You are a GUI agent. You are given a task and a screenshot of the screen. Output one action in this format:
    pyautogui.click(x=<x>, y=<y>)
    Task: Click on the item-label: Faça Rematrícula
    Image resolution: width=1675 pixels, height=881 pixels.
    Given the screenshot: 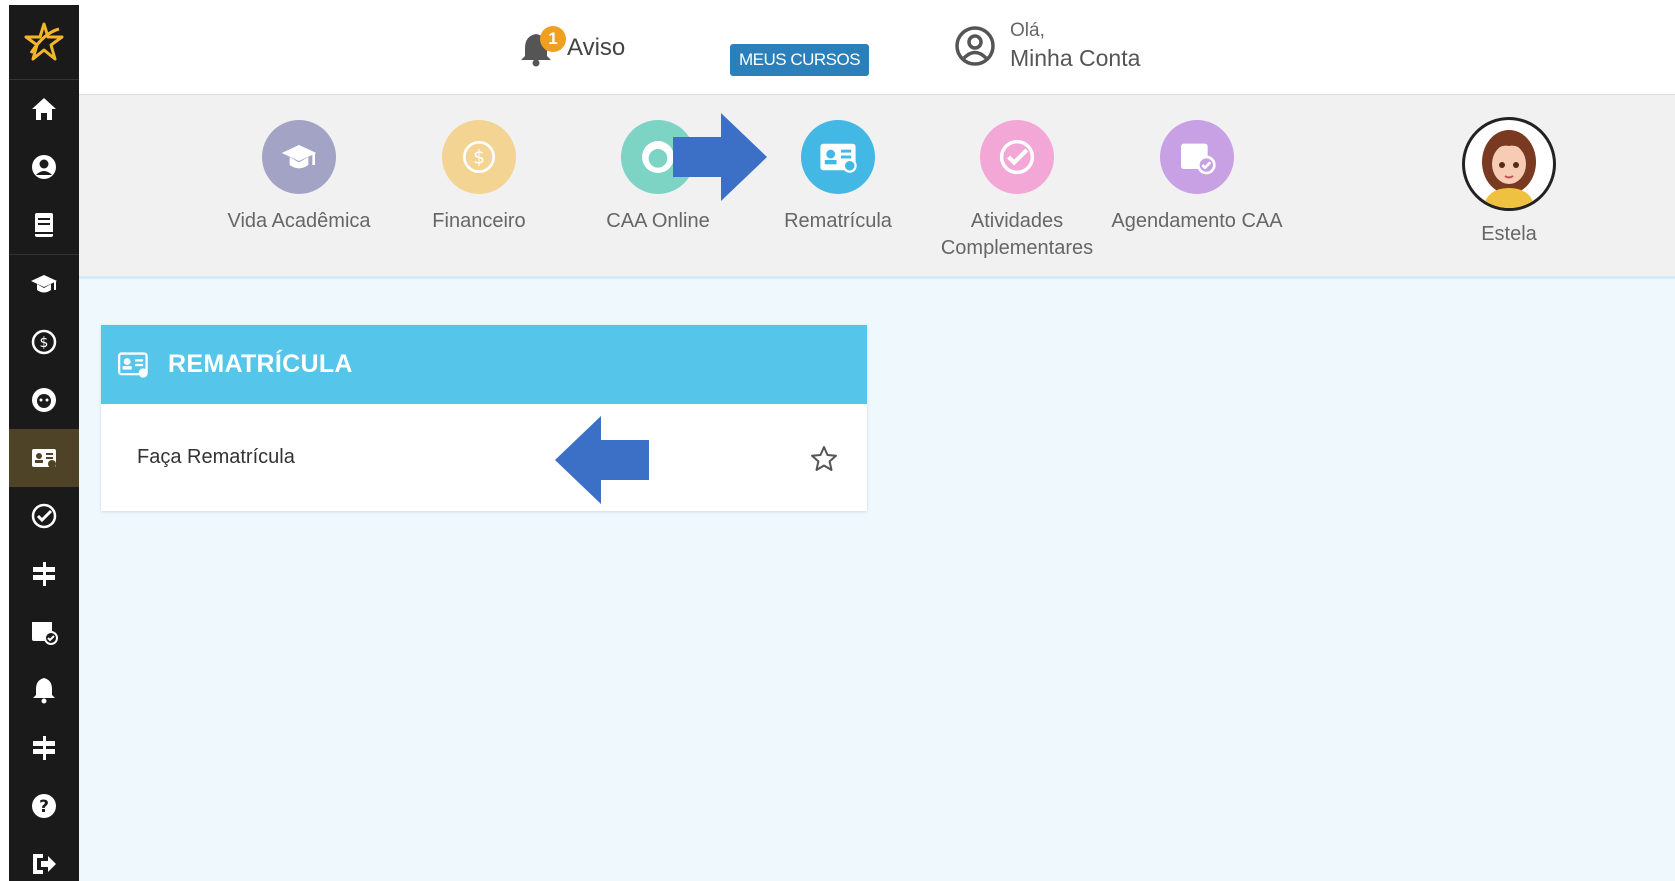 What is the action you would take?
    pyautogui.click(x=216, y=457)
    